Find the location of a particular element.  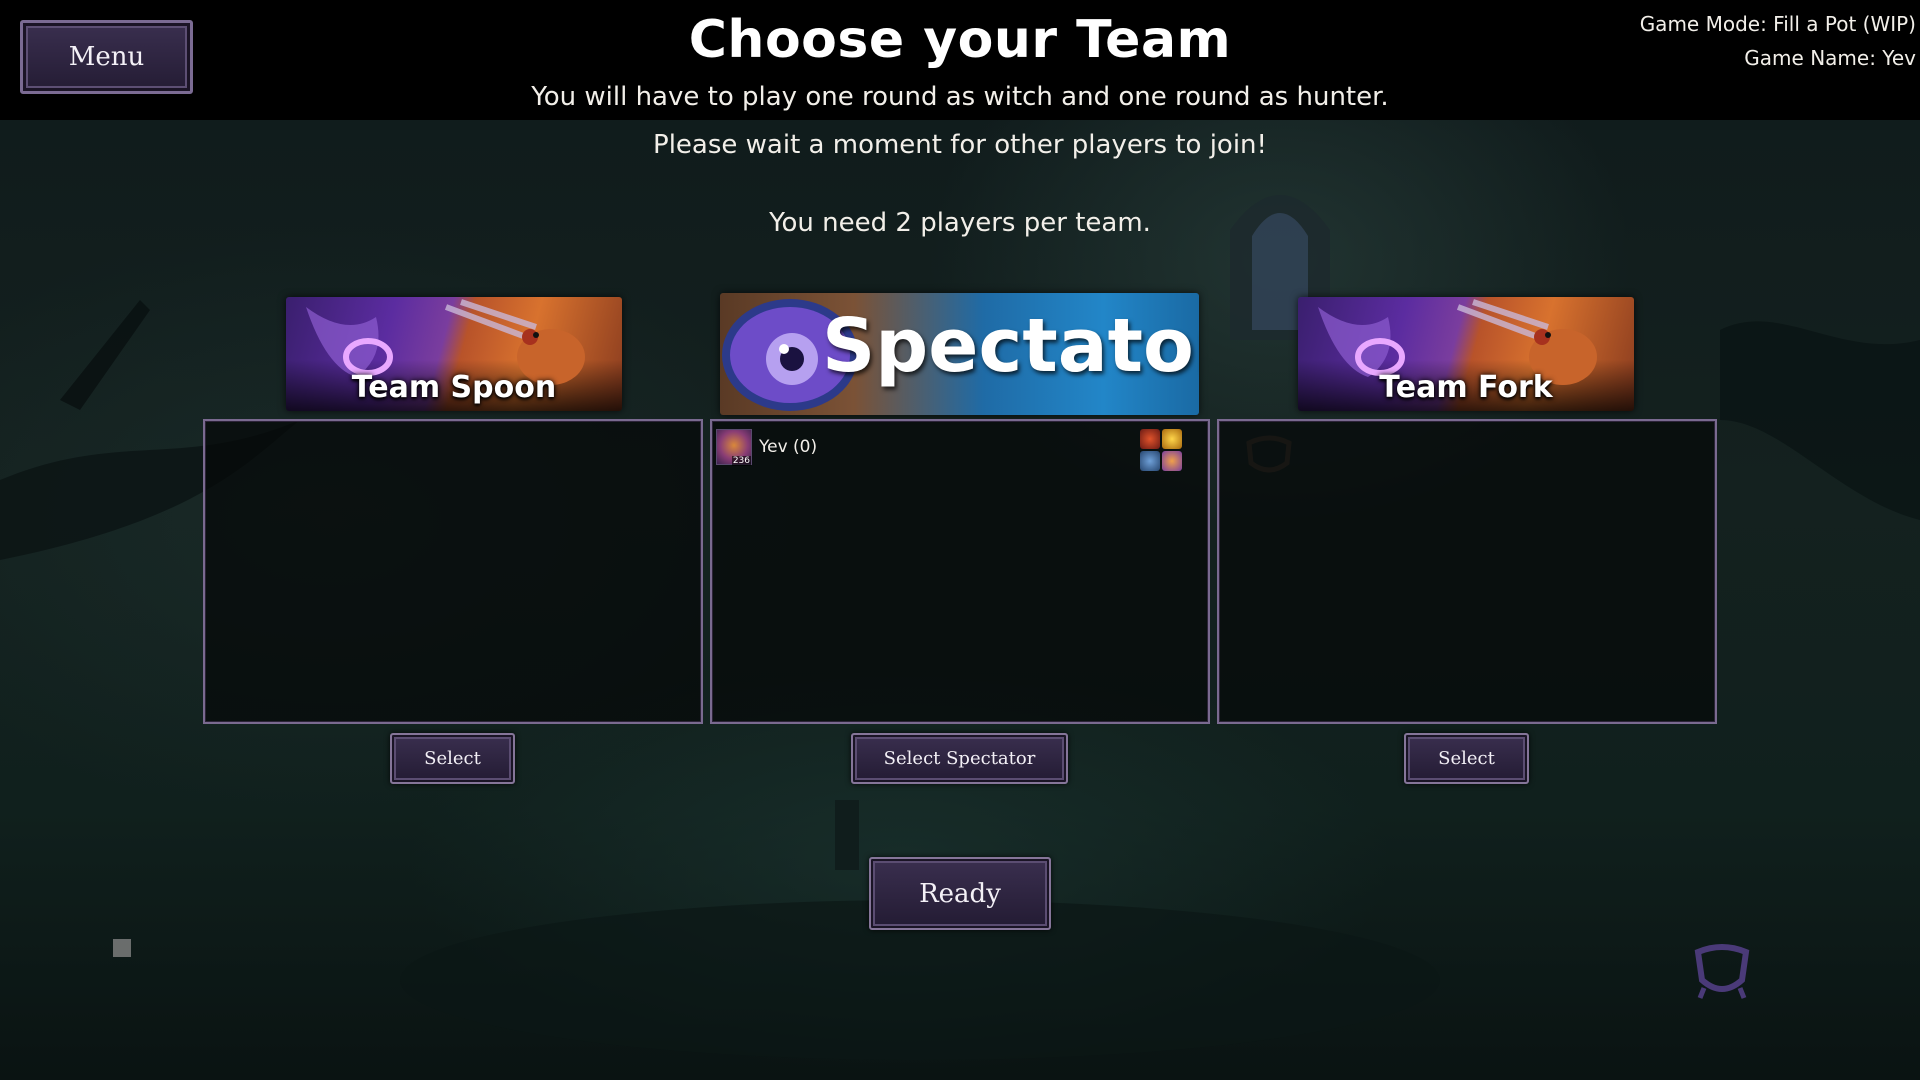

team-spoon-title: Team Spoon is located at coordinates (454, 387).